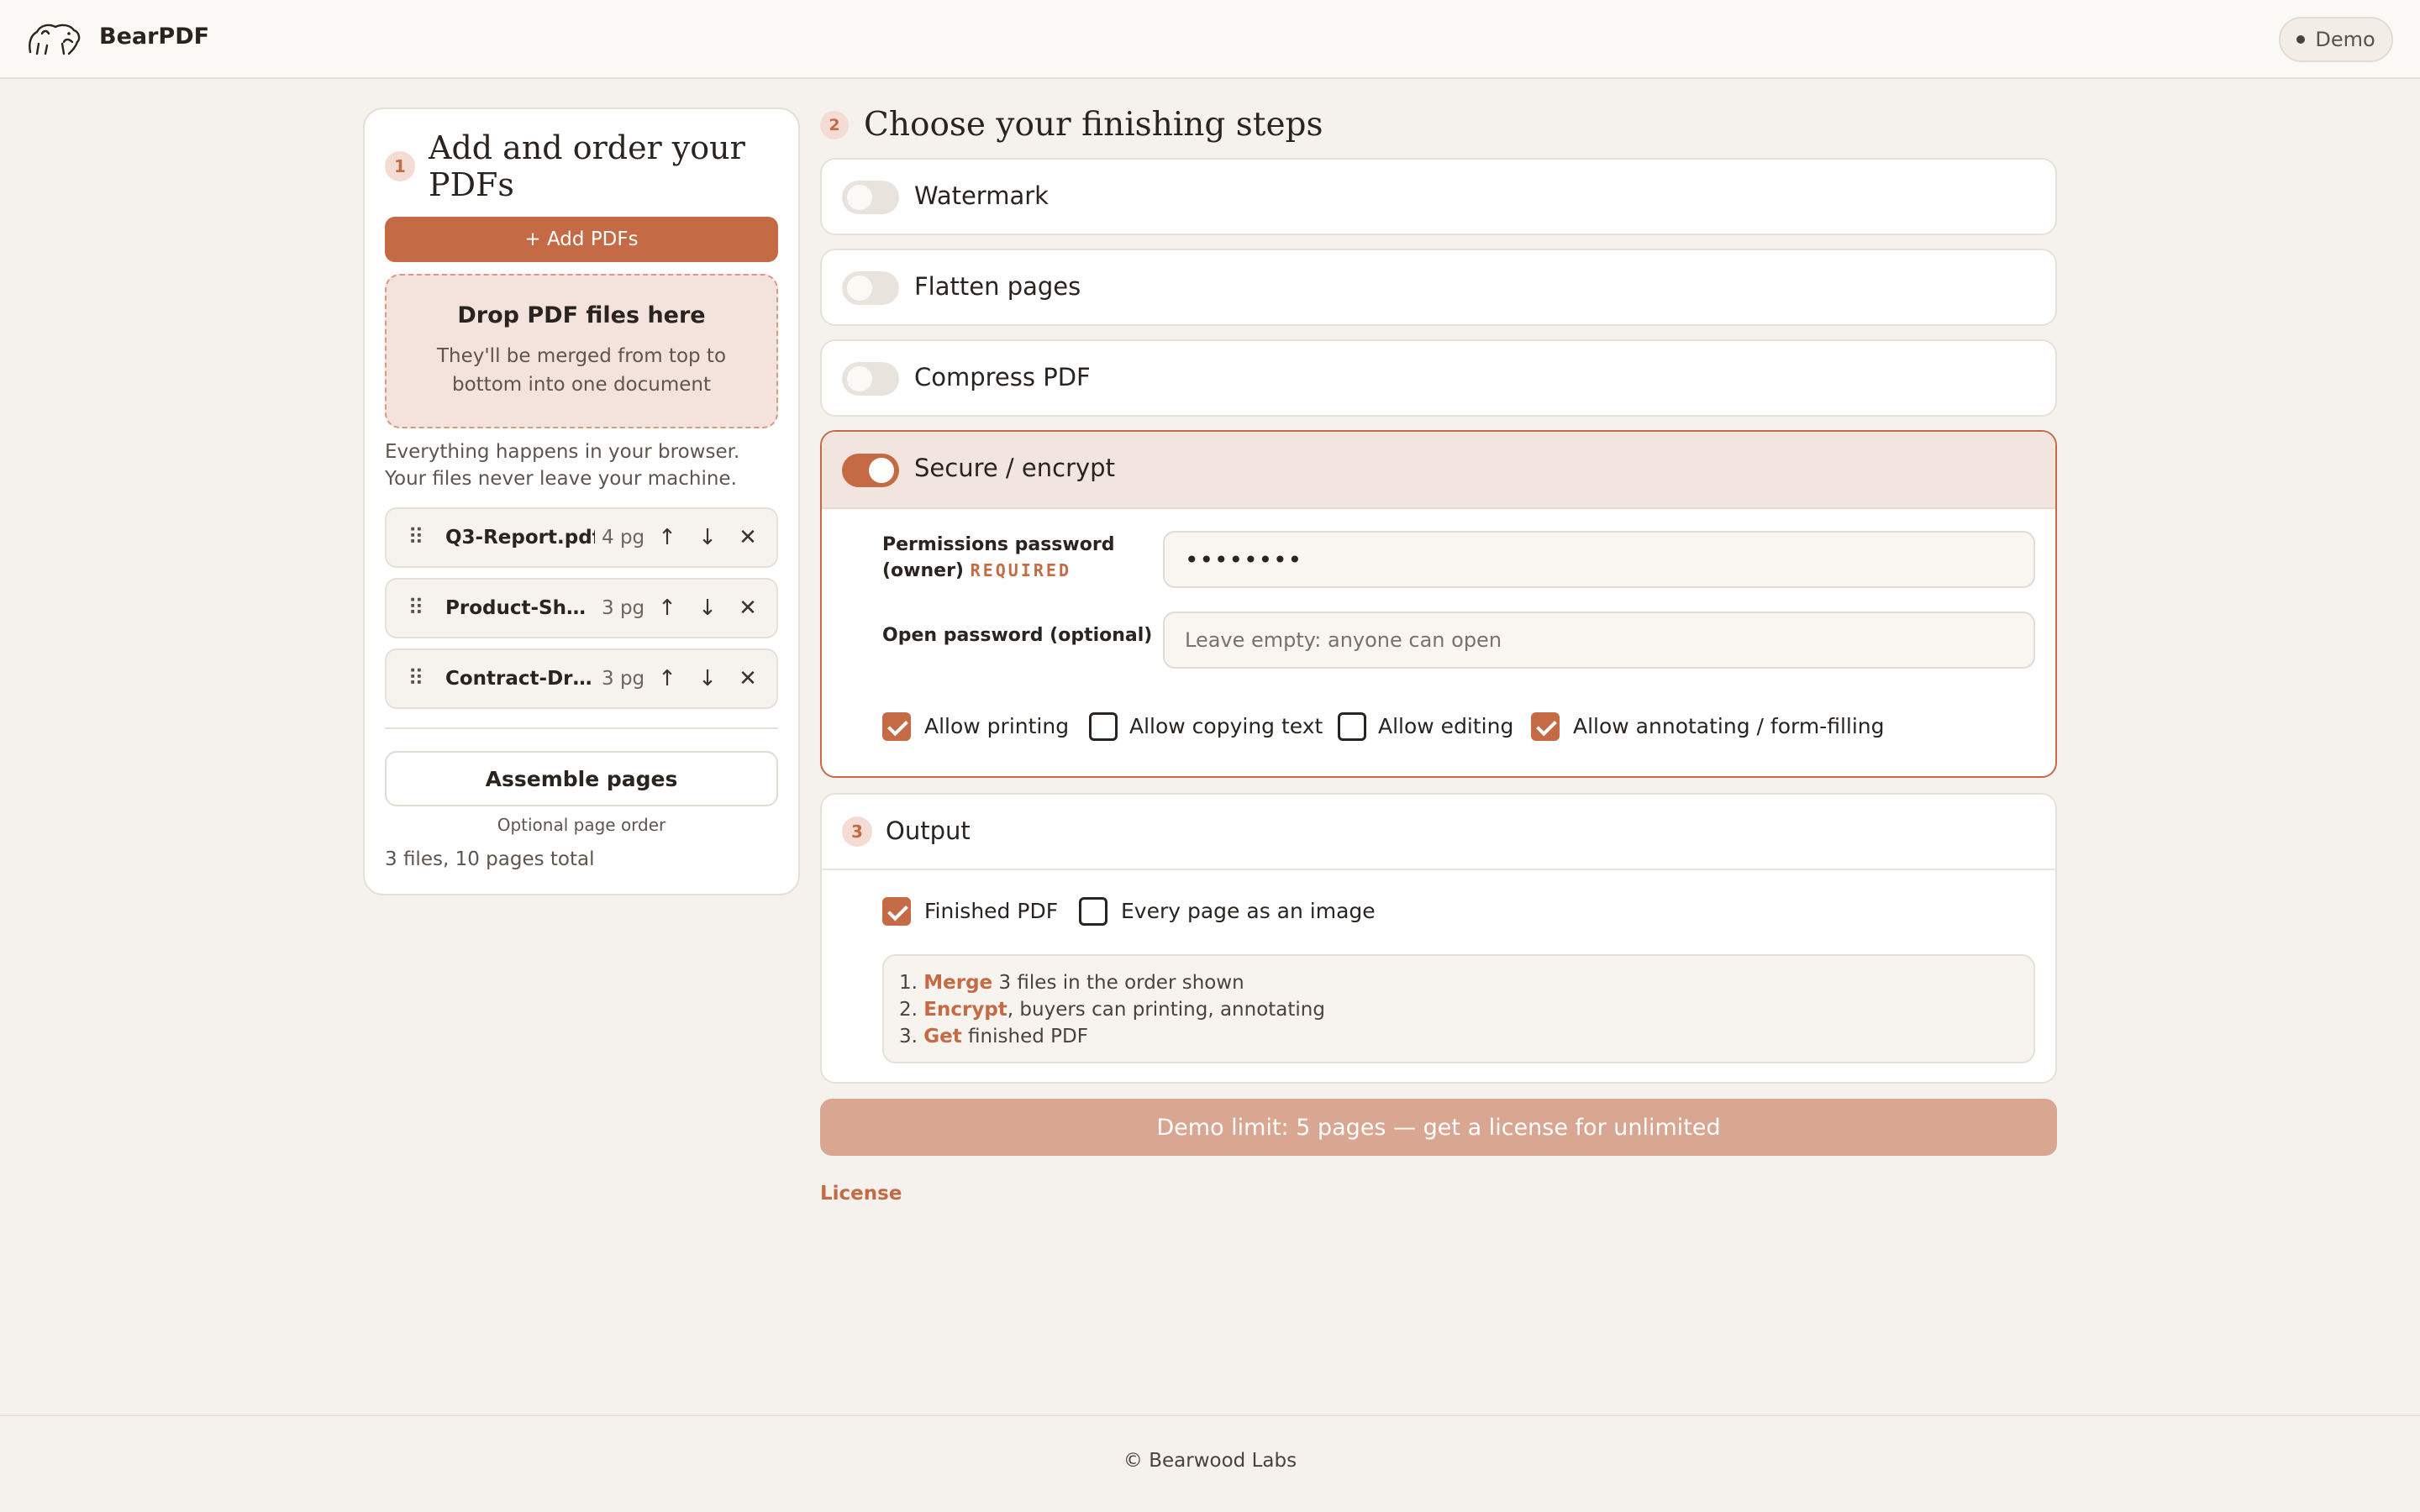 The height and width of the screenshot is (1512, 2420). What do you see at coordinates (582, 778) in the screenshot?
I see `assemble-pages-button: Assemble pages` at bounding box center [582, 778].